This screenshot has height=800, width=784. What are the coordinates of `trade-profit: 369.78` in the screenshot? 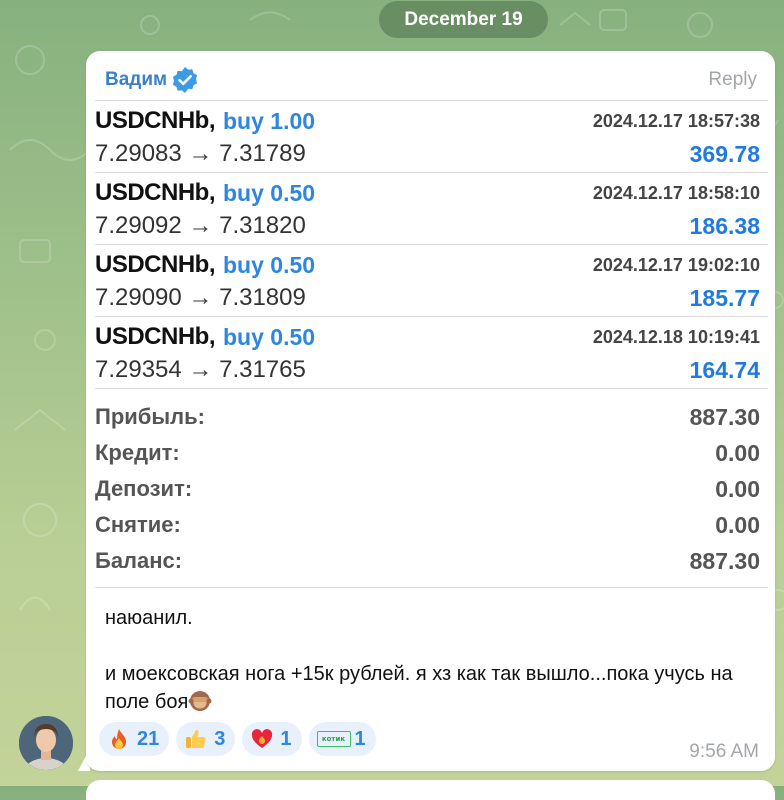 It's located at (724, 153).